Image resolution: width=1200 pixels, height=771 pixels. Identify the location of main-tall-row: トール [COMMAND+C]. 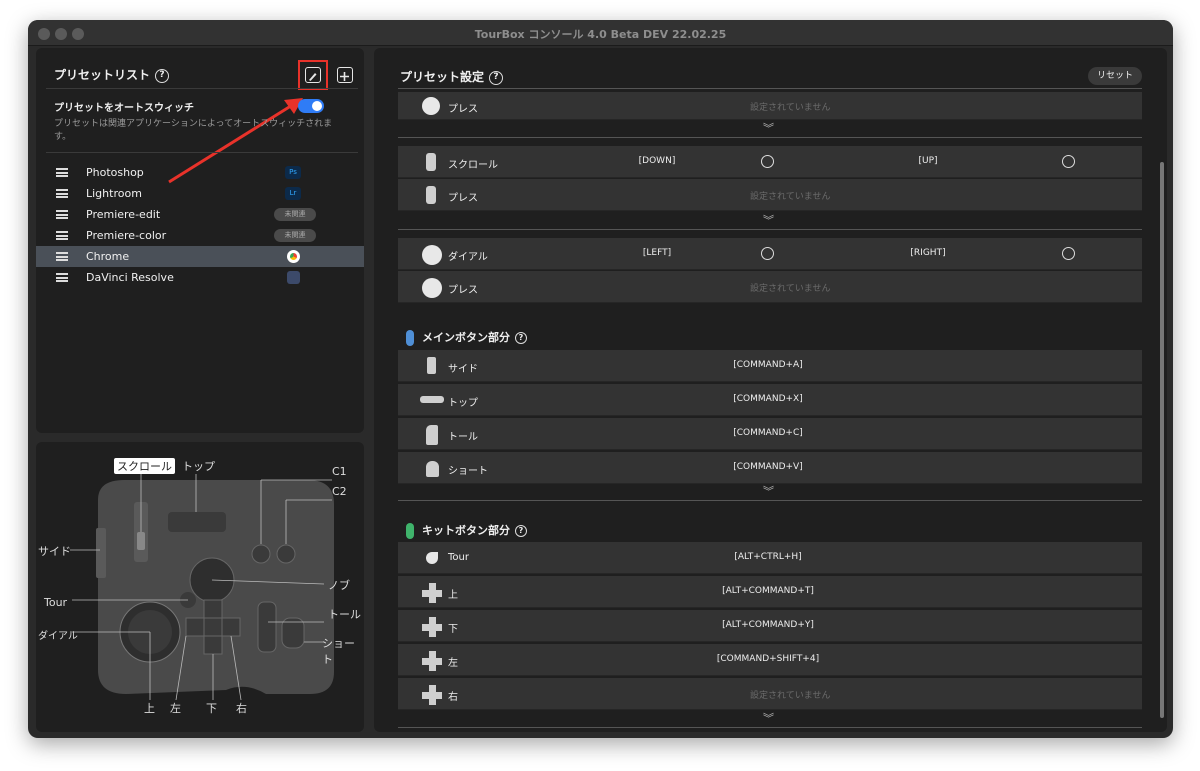
(770, 434).